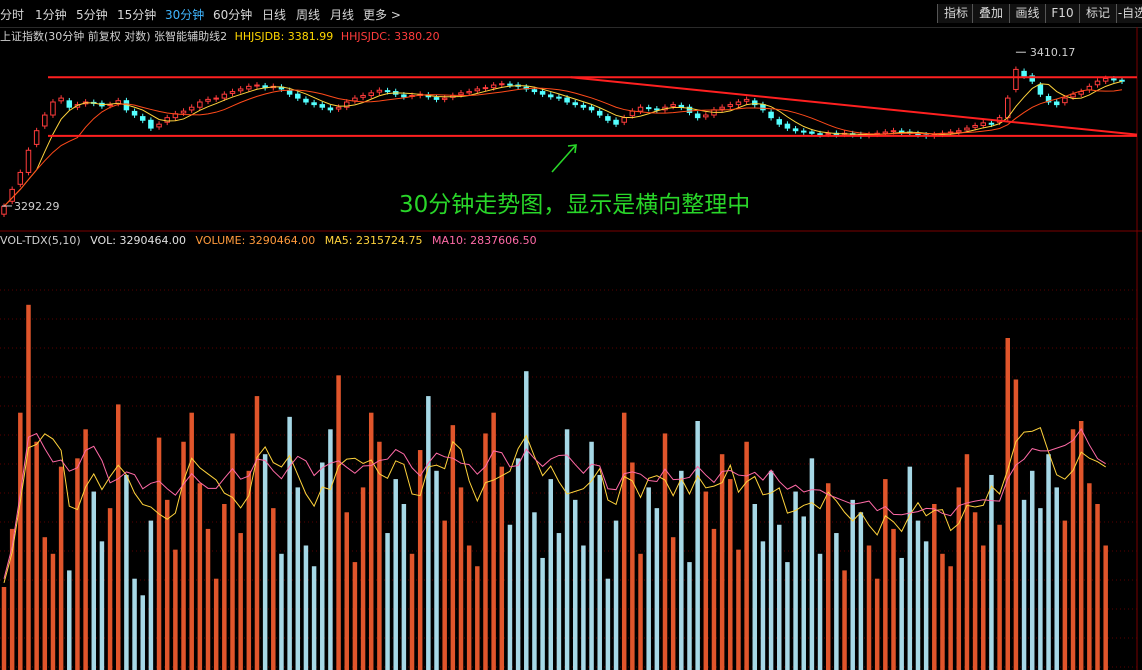  Describe the element at coordinates (564, 158) in the screenshot. I see `annotation-arrow` at that location.